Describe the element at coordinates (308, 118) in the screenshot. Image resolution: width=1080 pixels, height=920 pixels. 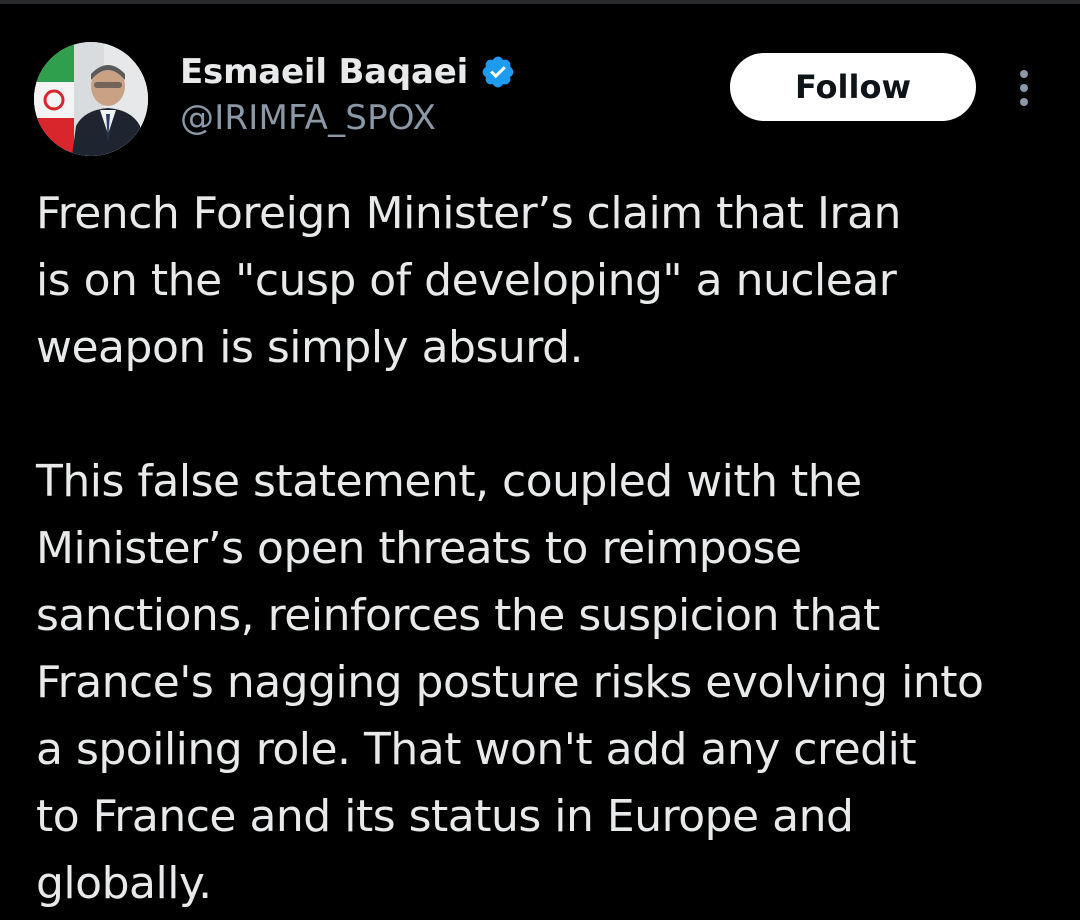
I see `author-handle: @IRIMFA_SPOX` at that location.